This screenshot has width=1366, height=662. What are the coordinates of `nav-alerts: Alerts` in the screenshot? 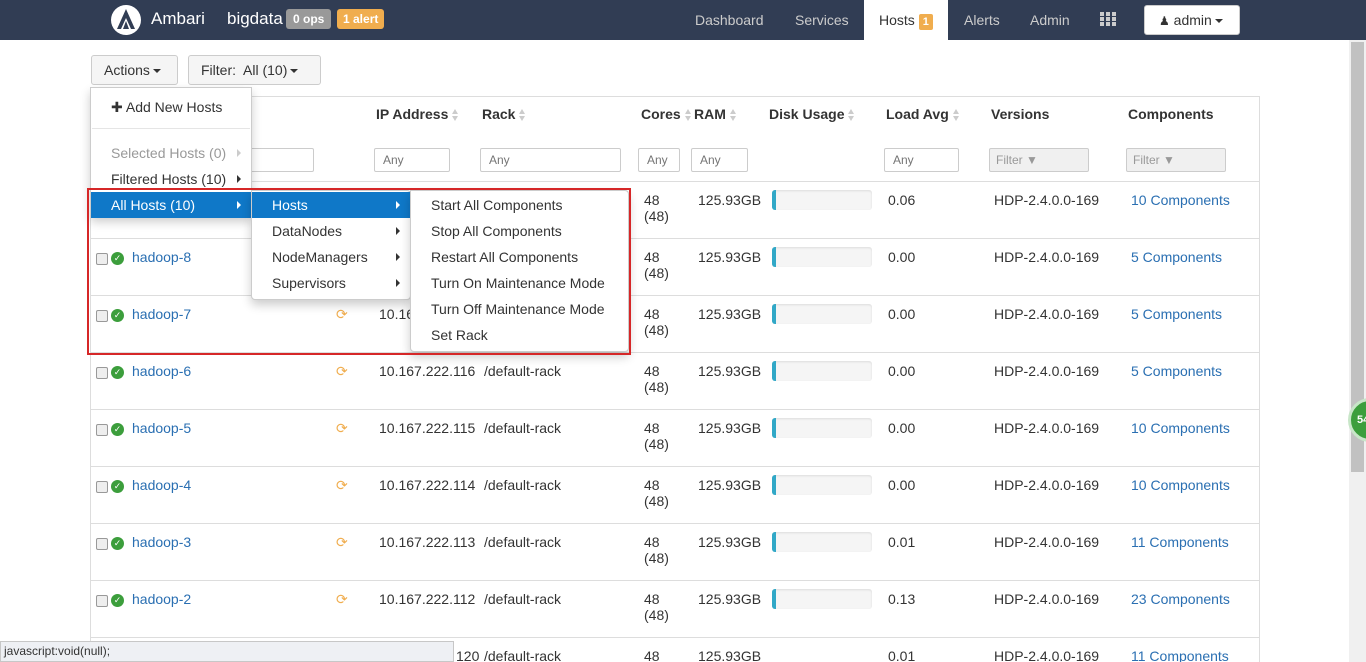 It's located at (982, 20).